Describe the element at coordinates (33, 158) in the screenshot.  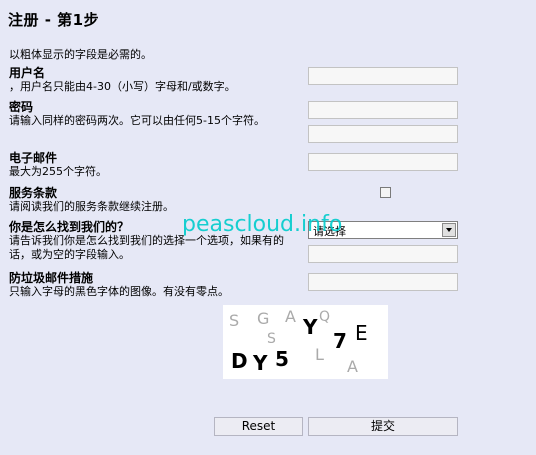
I see `email-label: 电子邮件` at that location.